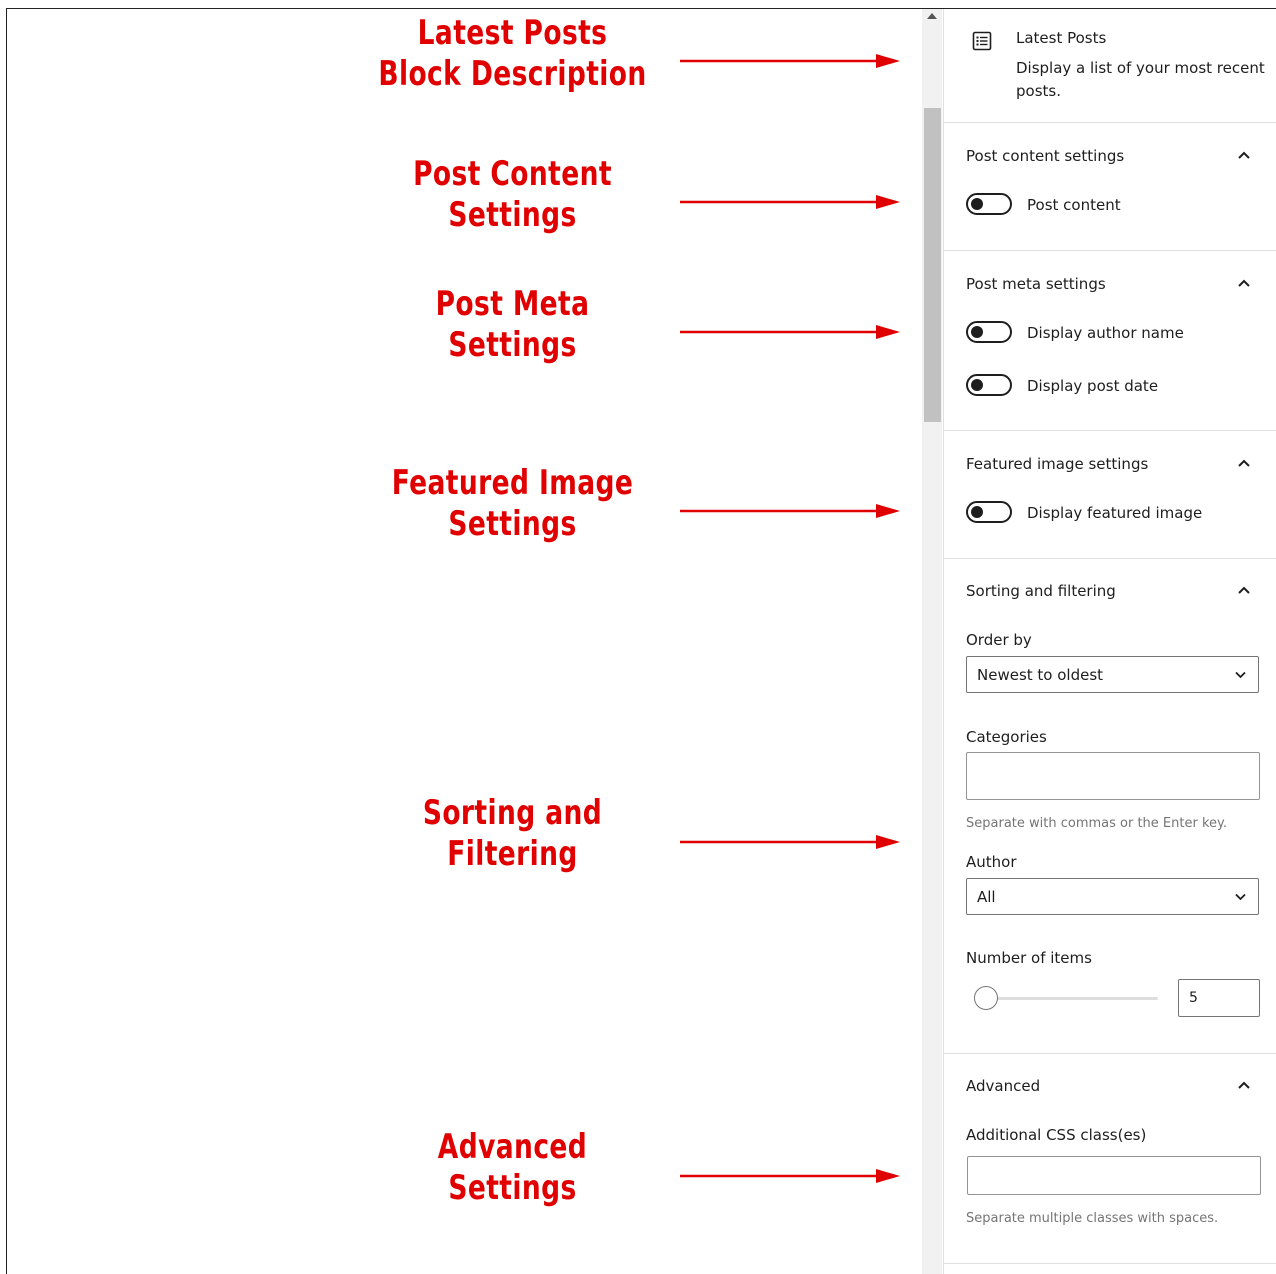 The width and height of the screenshot is (1276, 1274). What do you see at coordinates (1112, 896) in the screenshot?
I see `author-select: All` at bounding box center [1112, 896].